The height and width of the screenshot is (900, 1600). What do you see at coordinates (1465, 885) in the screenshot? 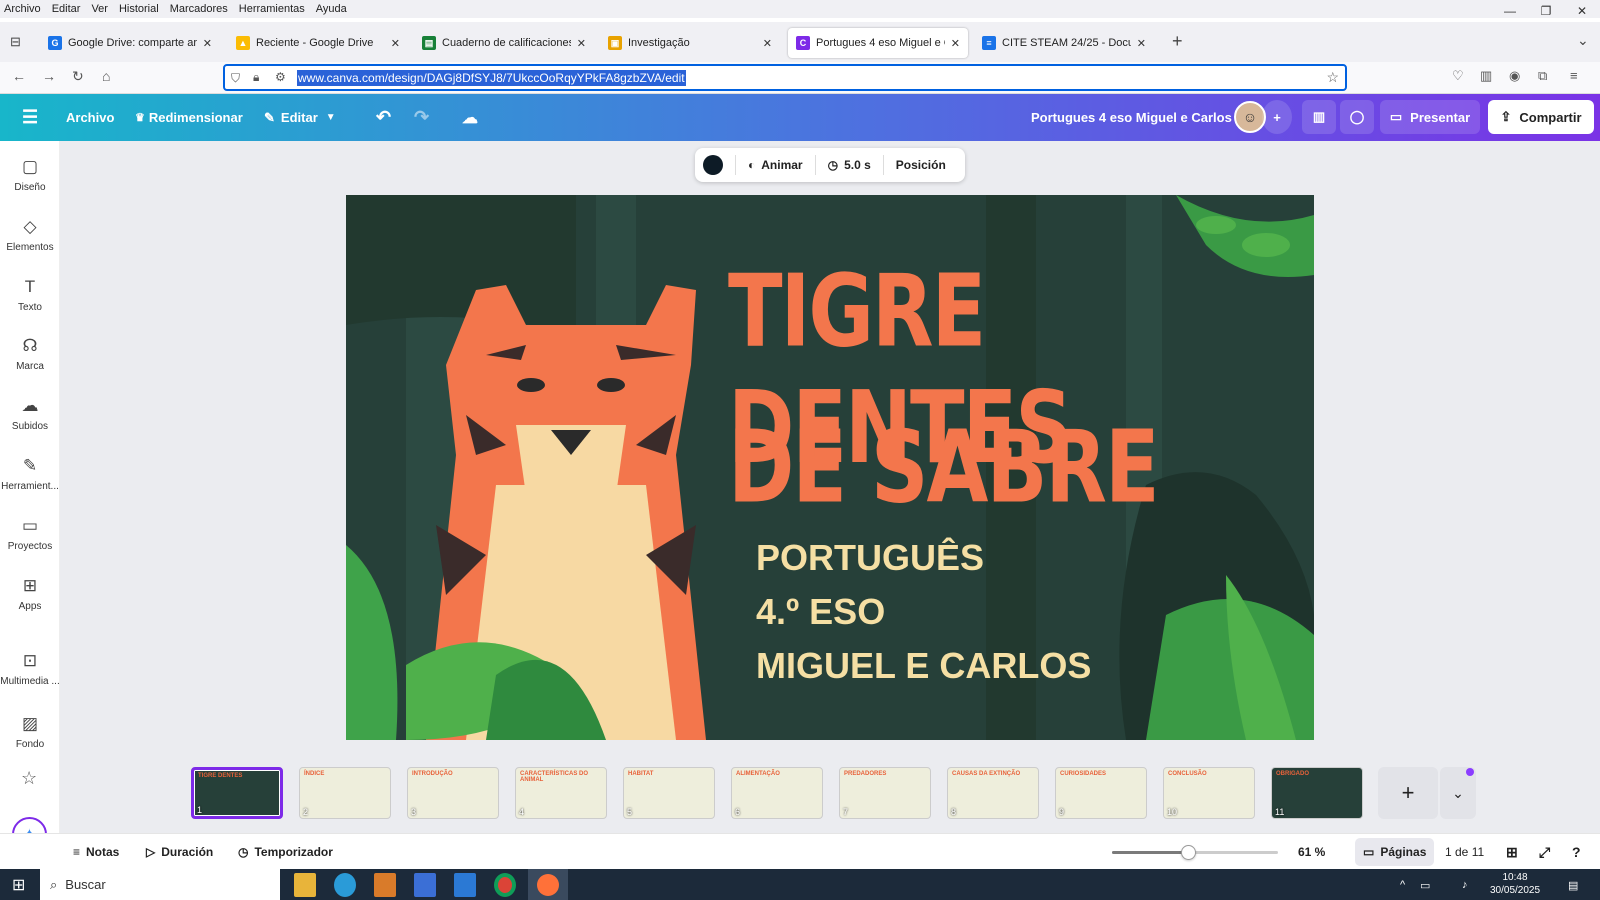
I see `volume-icon: ♪` at bounding box center [1465, 885].